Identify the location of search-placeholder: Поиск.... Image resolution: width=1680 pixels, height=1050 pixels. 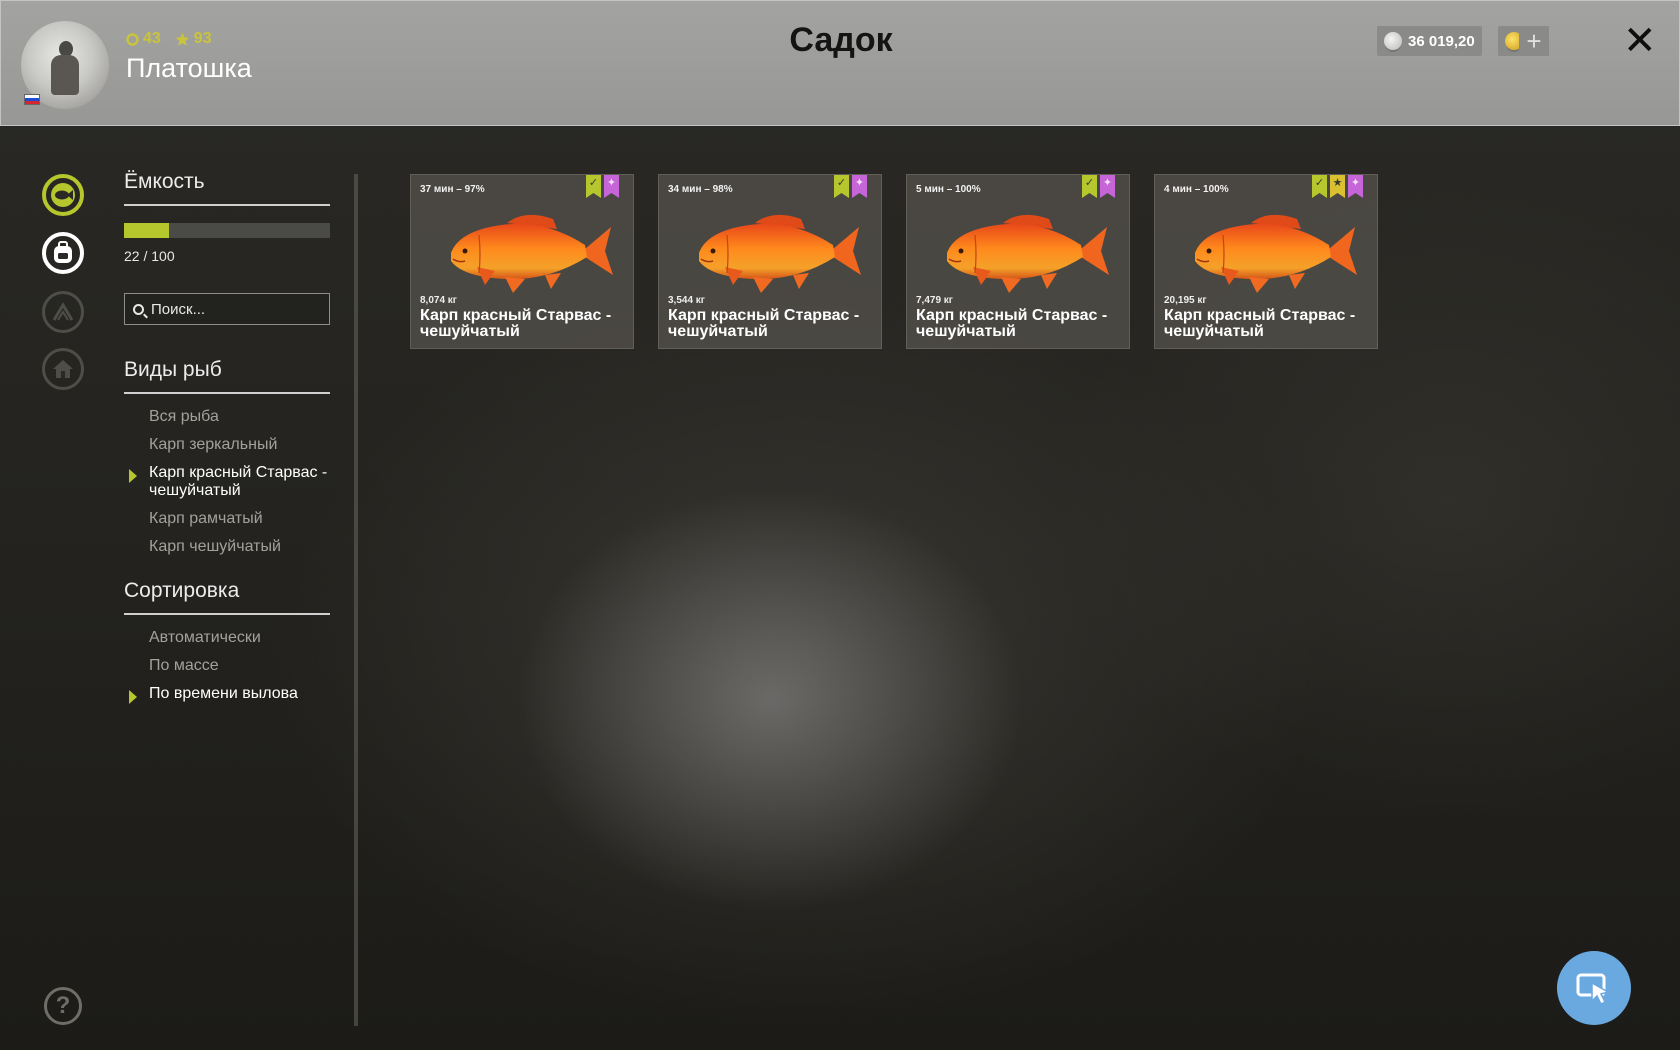
(178, 309).